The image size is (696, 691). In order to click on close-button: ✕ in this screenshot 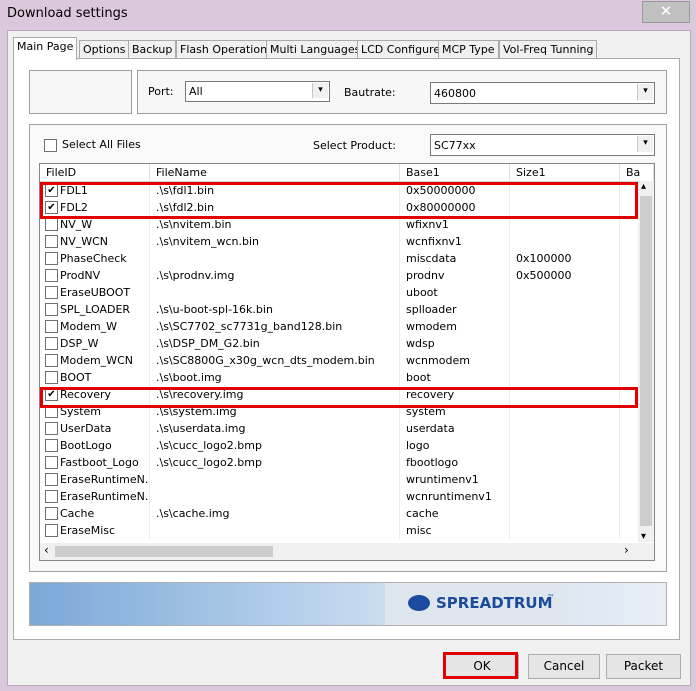, I will do `click(666, 12)`.